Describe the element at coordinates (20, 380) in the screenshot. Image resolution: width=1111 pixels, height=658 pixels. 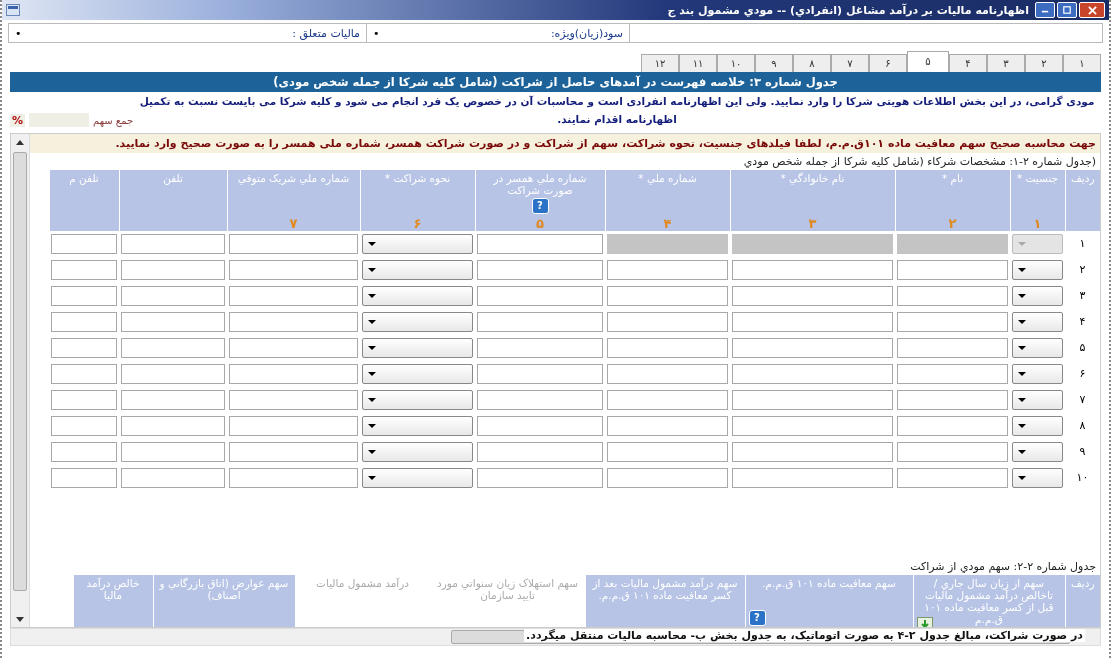
I see `vertical-scrollbar` at that location.